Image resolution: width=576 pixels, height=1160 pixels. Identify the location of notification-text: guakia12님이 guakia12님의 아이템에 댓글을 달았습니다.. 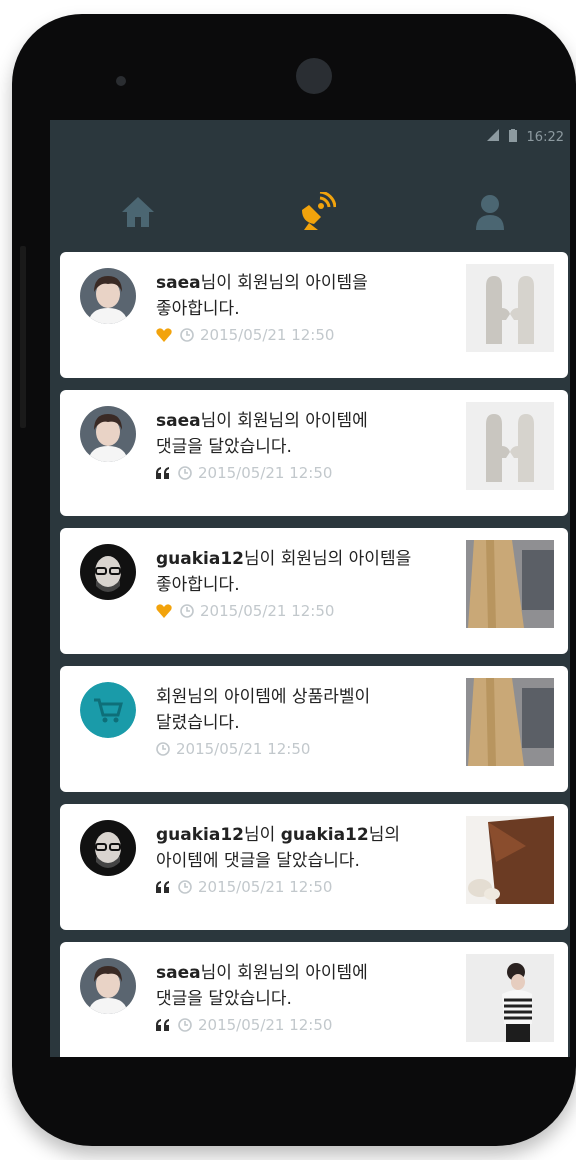
(278, 848).